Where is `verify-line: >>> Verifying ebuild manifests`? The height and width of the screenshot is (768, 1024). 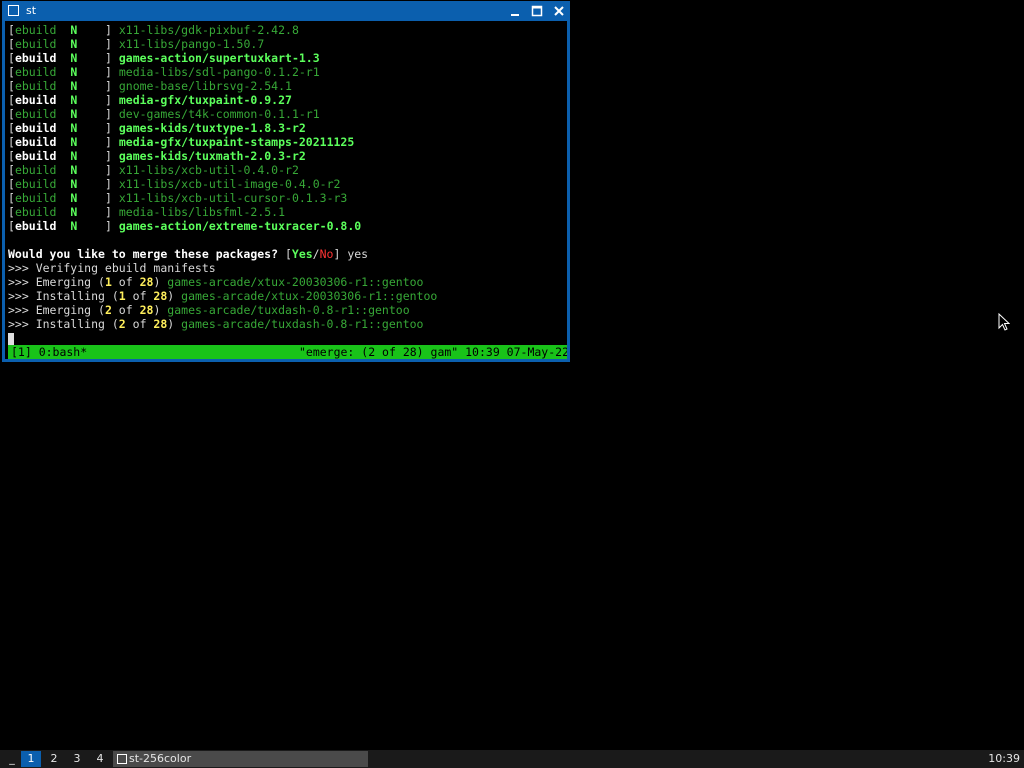
verify-line: >>> Verifying ebuild manifests is located at coordinates (222, 268).